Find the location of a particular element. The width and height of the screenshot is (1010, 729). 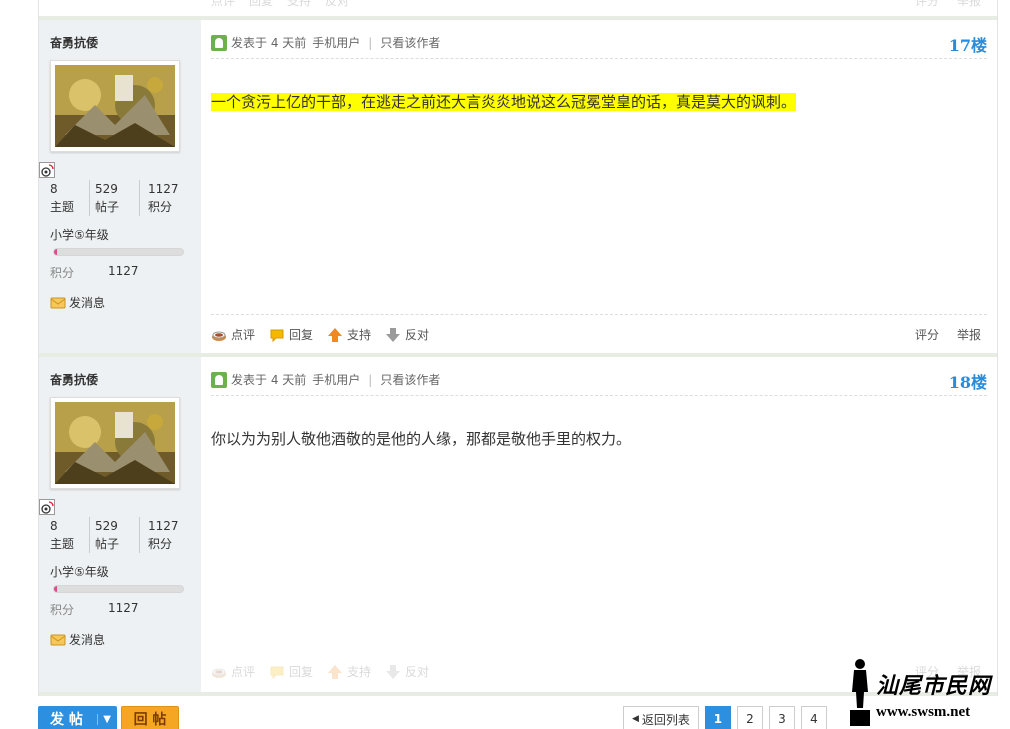

stat-label: 帖子 is located at coordinates (107, 207).